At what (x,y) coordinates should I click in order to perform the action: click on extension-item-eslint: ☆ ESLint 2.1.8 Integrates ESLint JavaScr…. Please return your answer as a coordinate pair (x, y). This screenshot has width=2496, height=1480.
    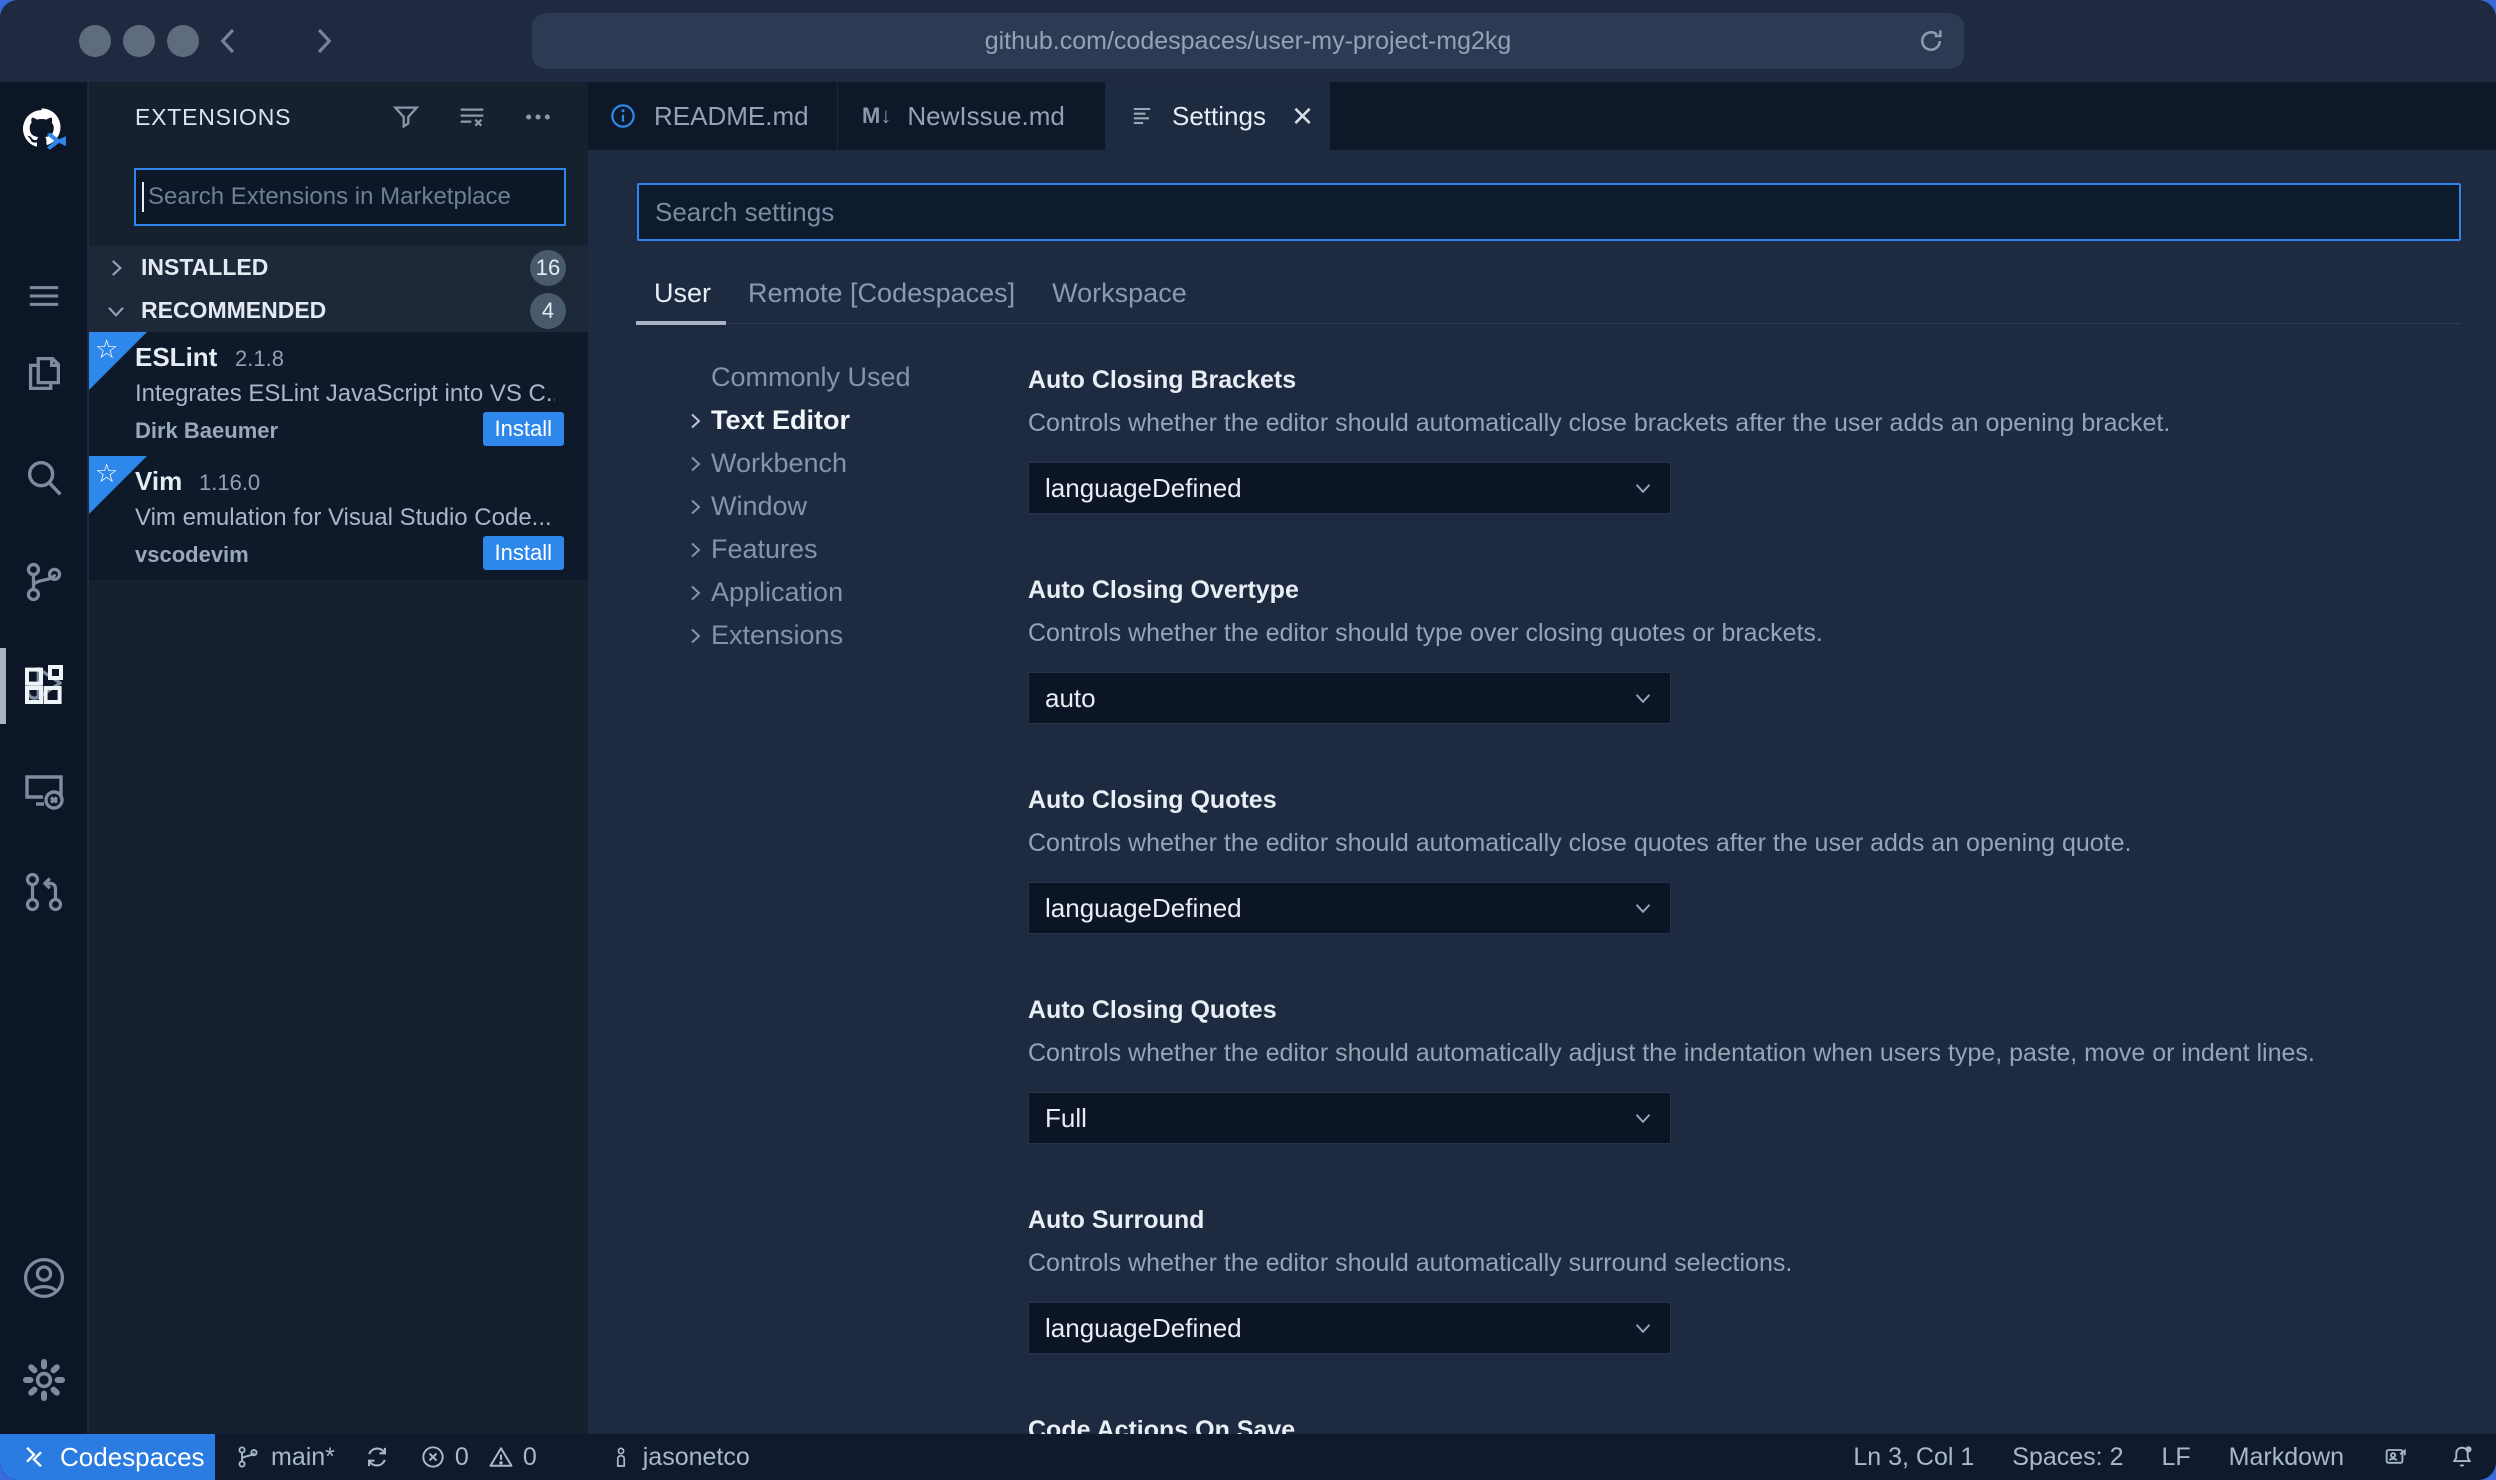
    Looking at the image, I should click on (338, 394).